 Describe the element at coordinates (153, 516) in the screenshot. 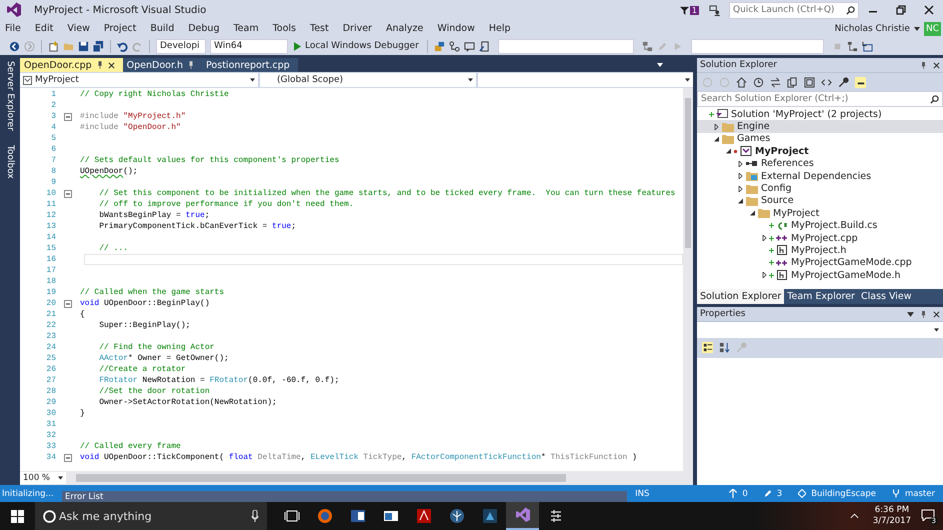

I see `search-field: Ask me anything` at that location.